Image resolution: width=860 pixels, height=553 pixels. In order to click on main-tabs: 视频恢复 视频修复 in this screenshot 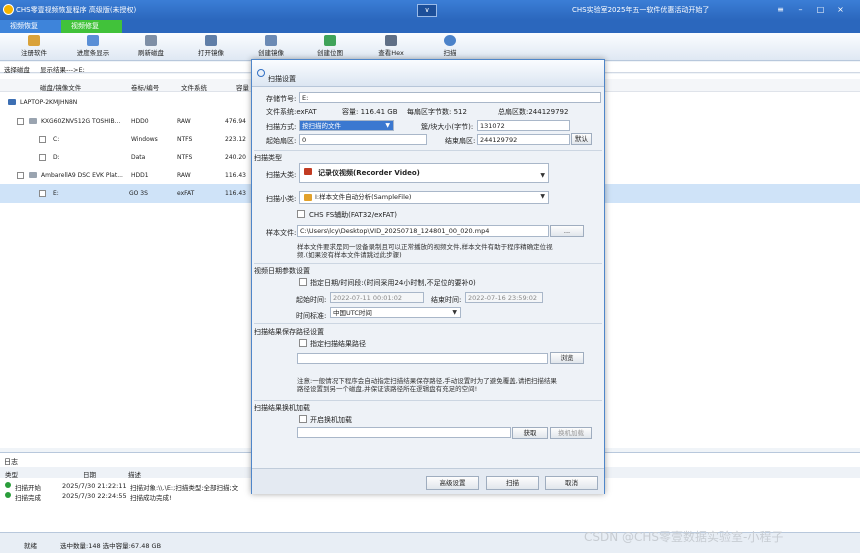, I will do `click(430, 26)`.